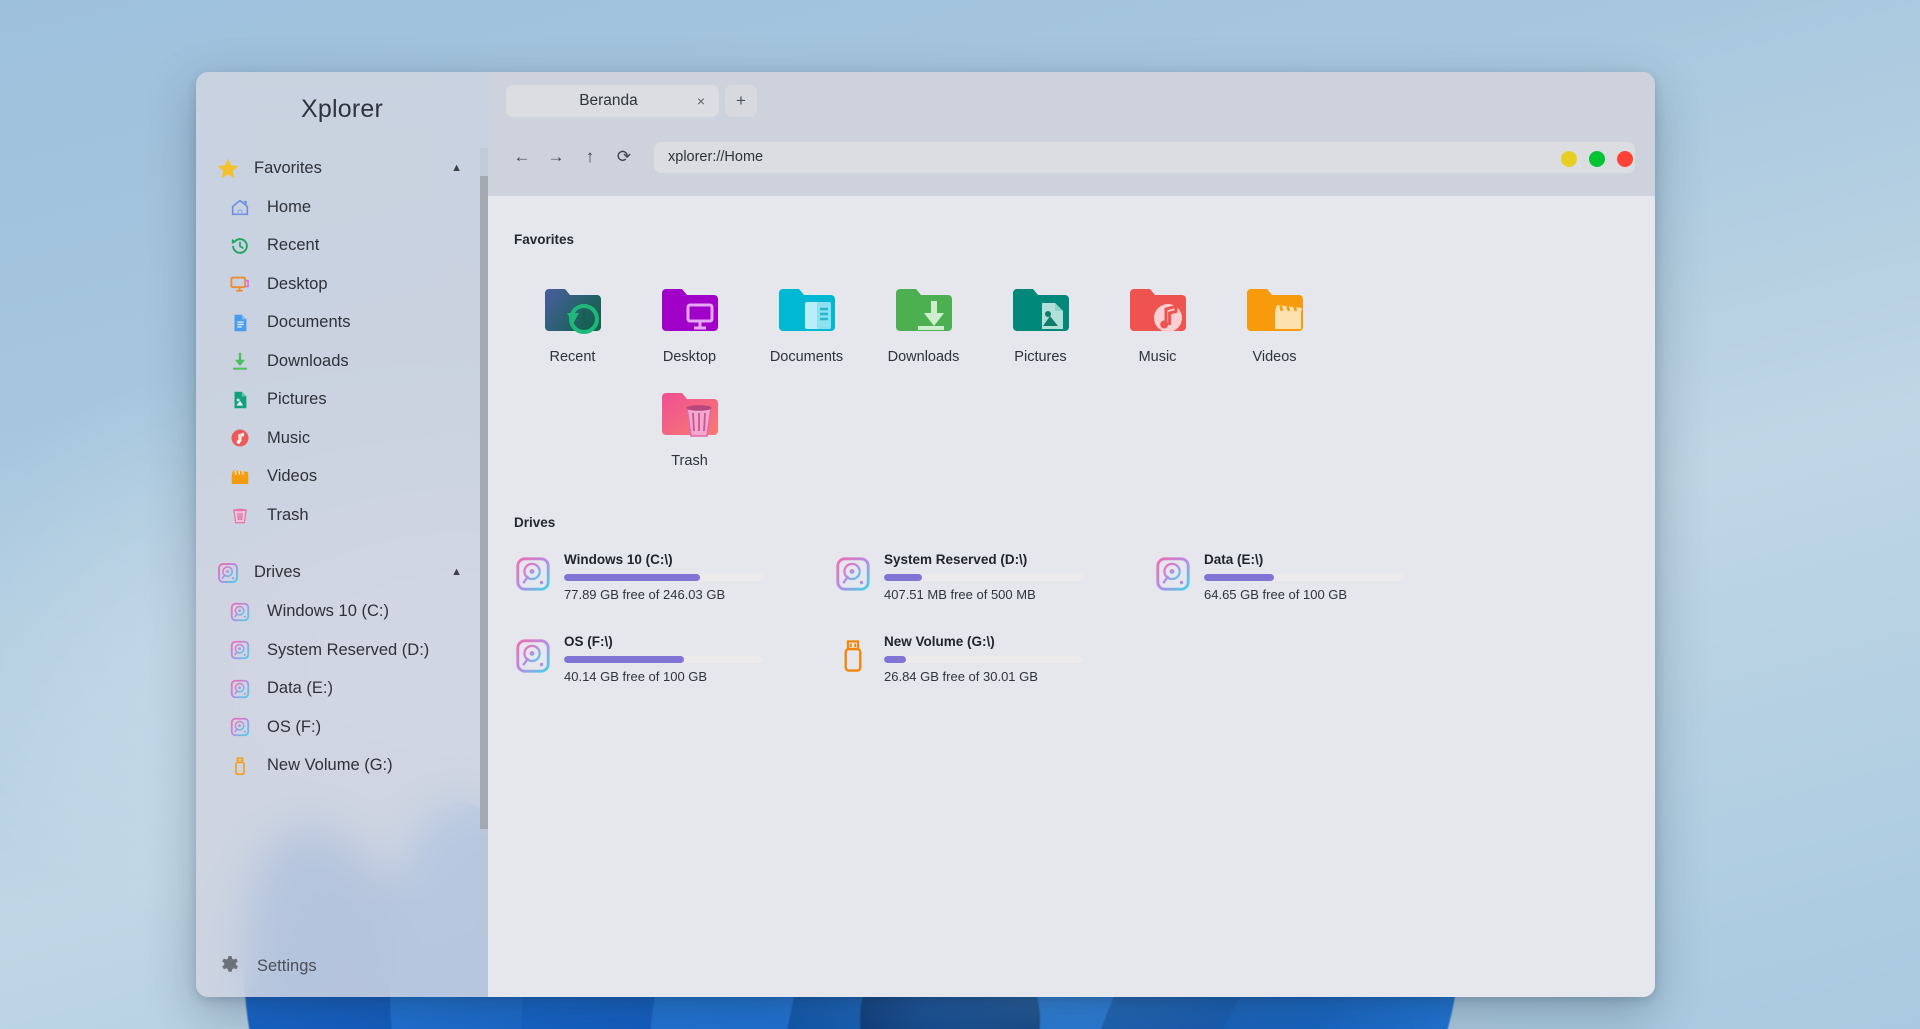  I want to click on close-button, so click(1625, 159).